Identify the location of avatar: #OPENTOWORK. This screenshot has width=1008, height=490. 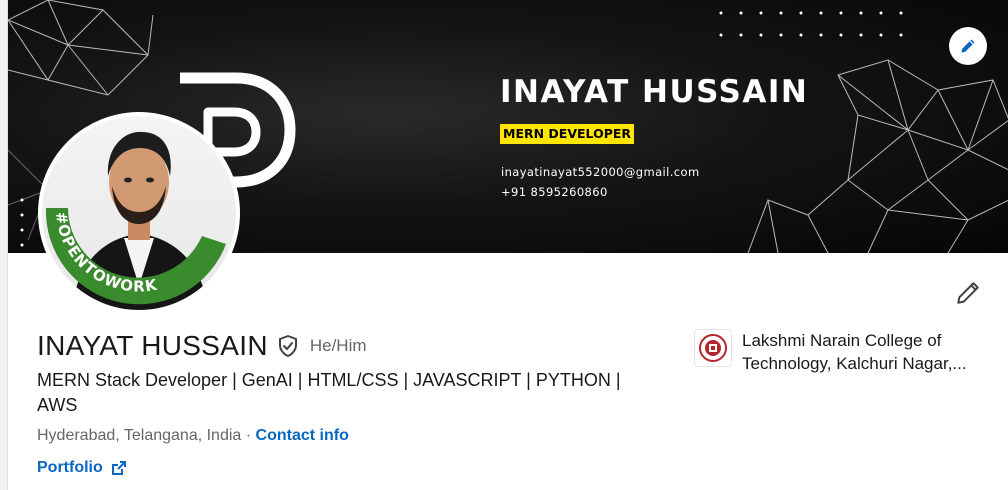
(139, 213).